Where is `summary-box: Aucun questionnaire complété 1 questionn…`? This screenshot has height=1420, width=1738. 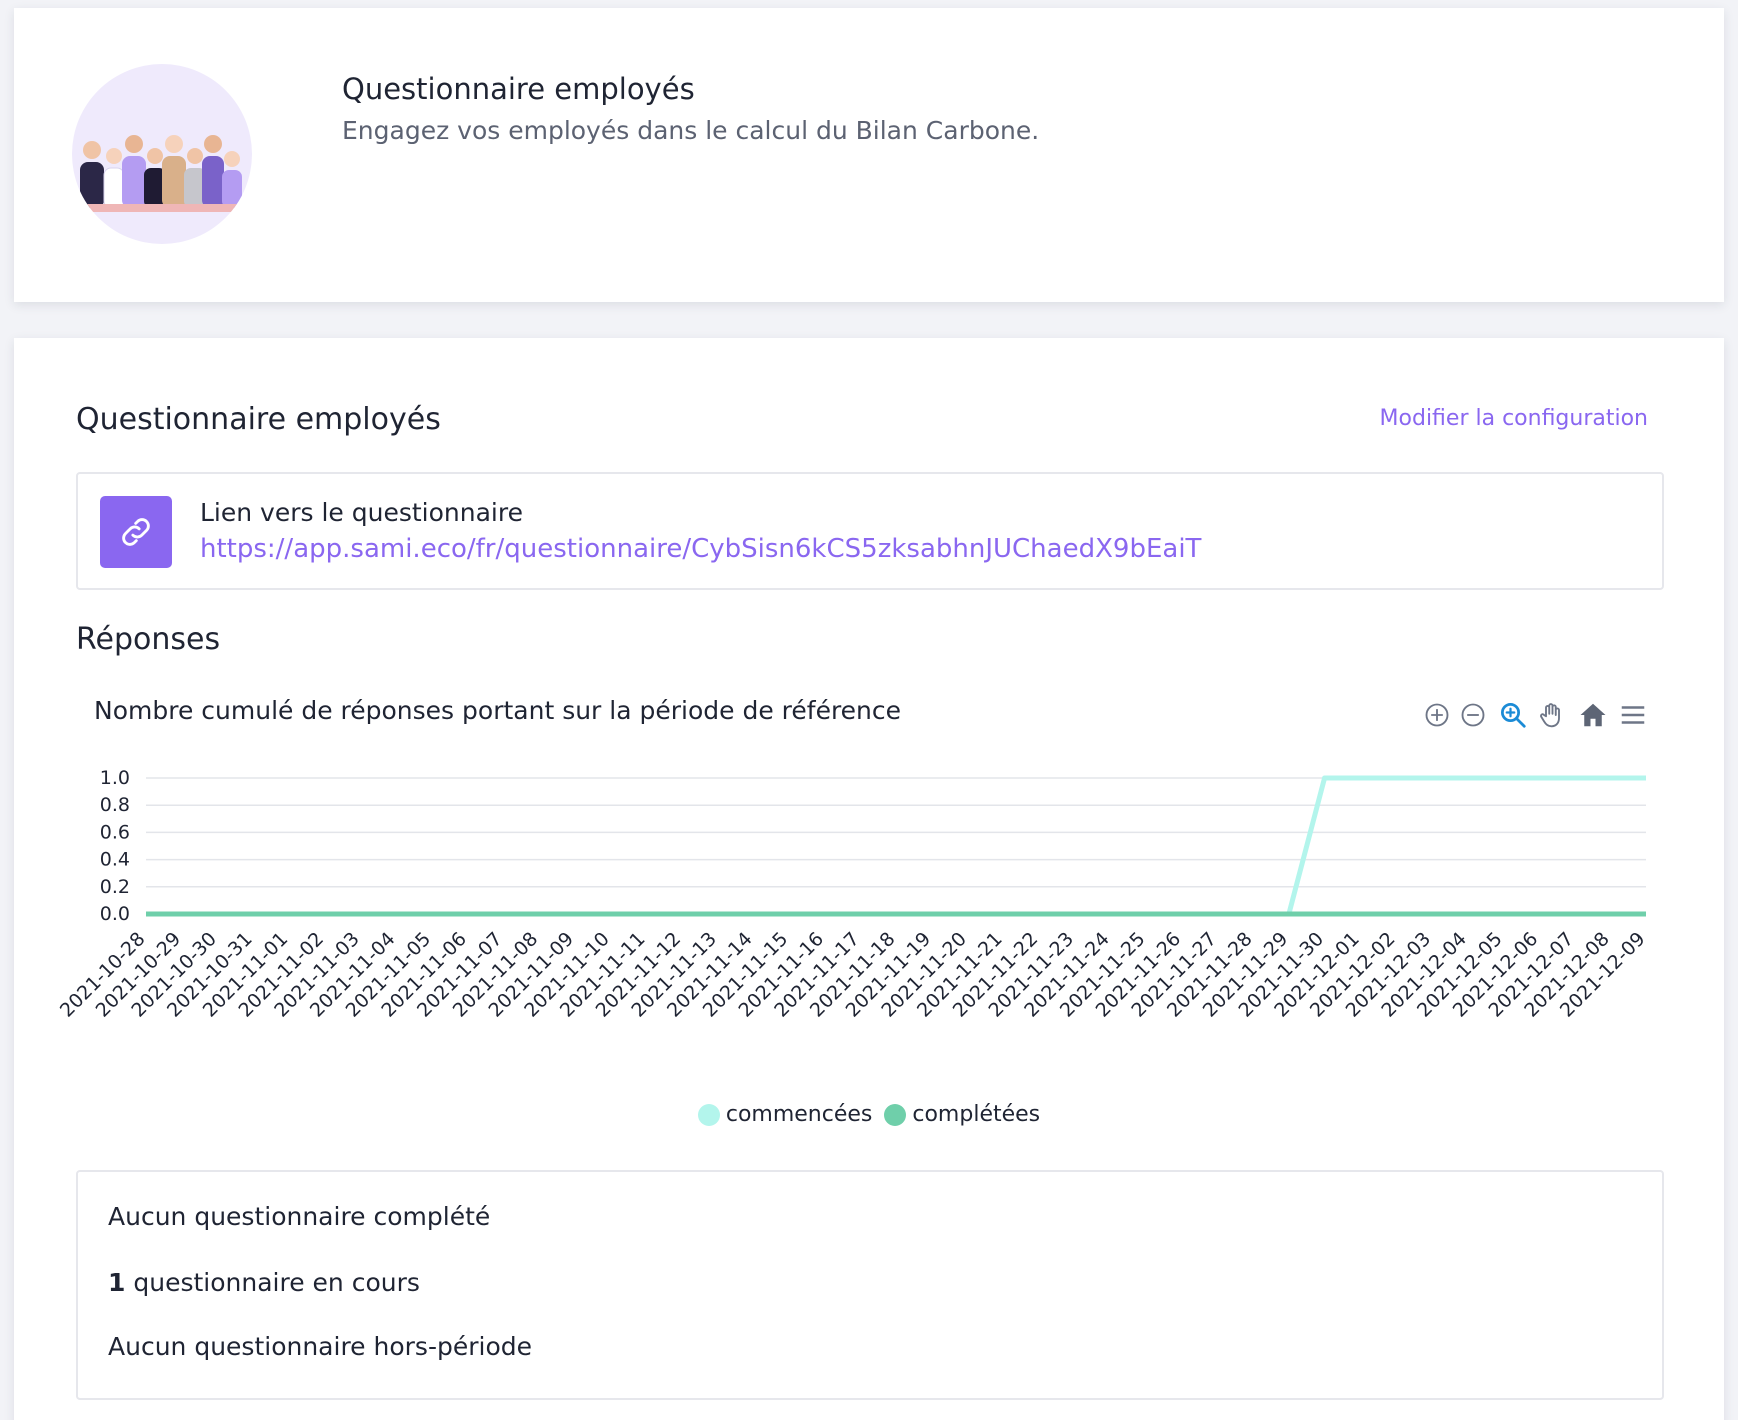
summary-box: Aucun questionnaire complété 1 questionn… is located at coordinates (870, 1285).